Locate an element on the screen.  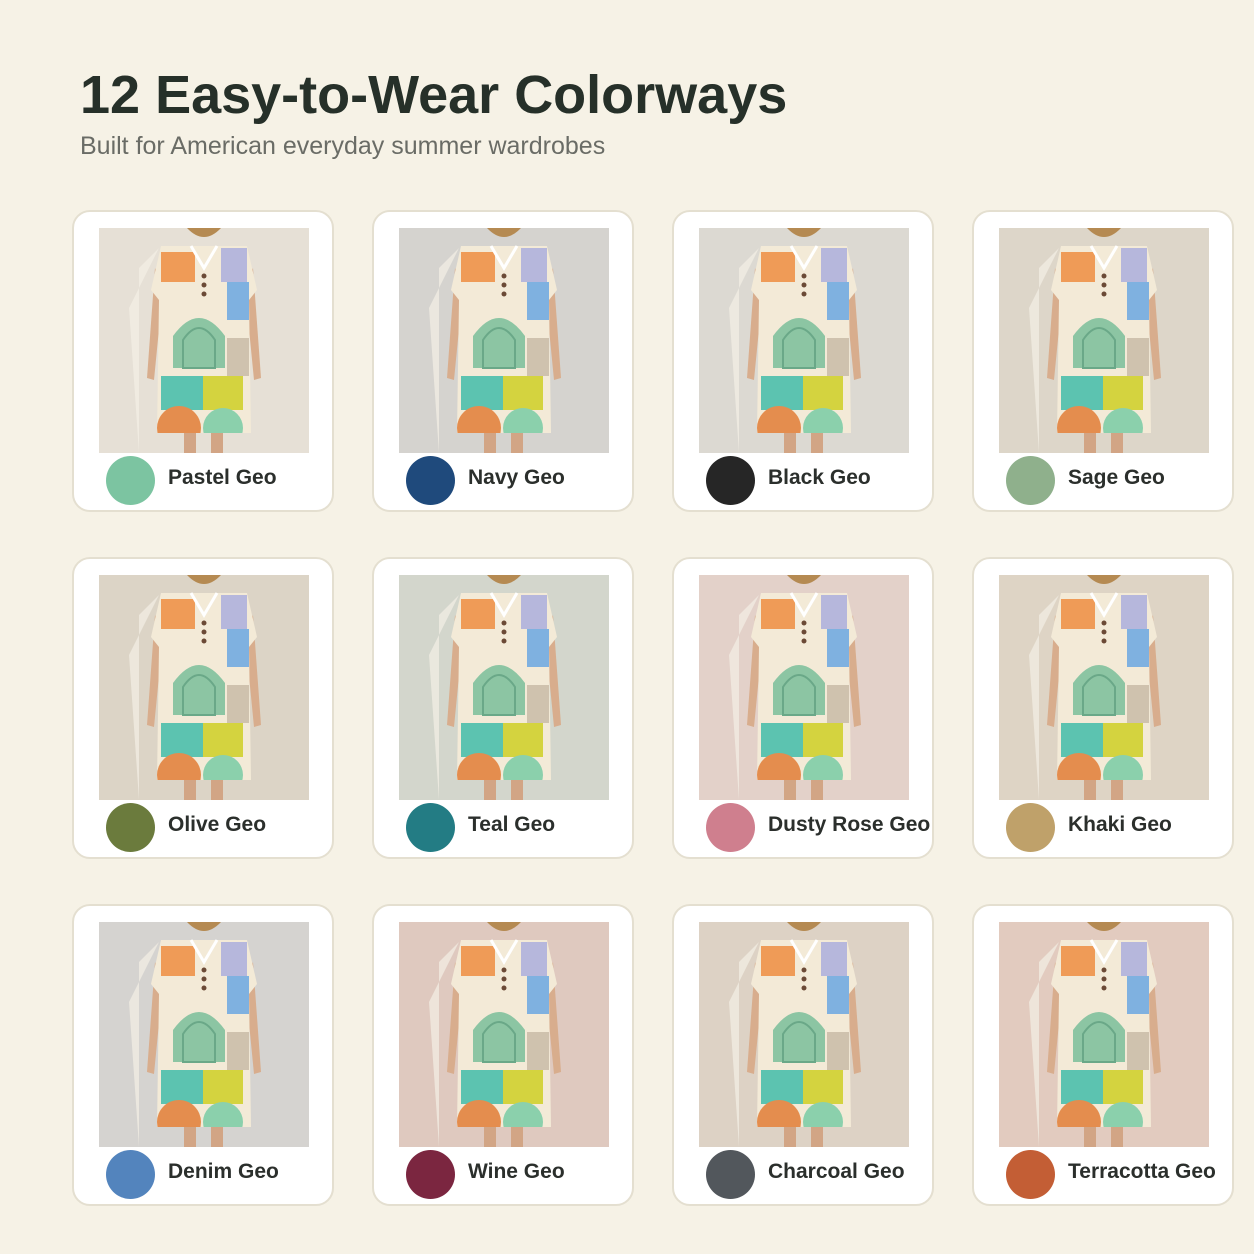
colorway-card: Pastel Geo is located at coordinates (203, 361).